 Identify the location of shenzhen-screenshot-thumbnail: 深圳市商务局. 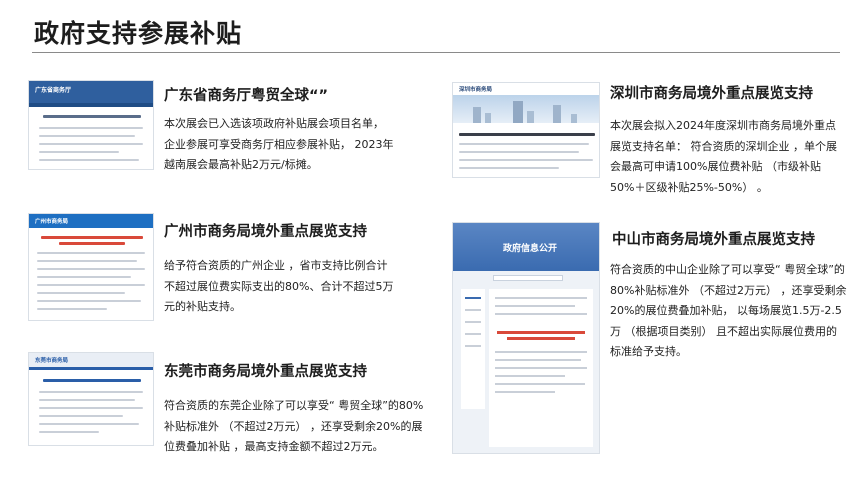
(526, 130).